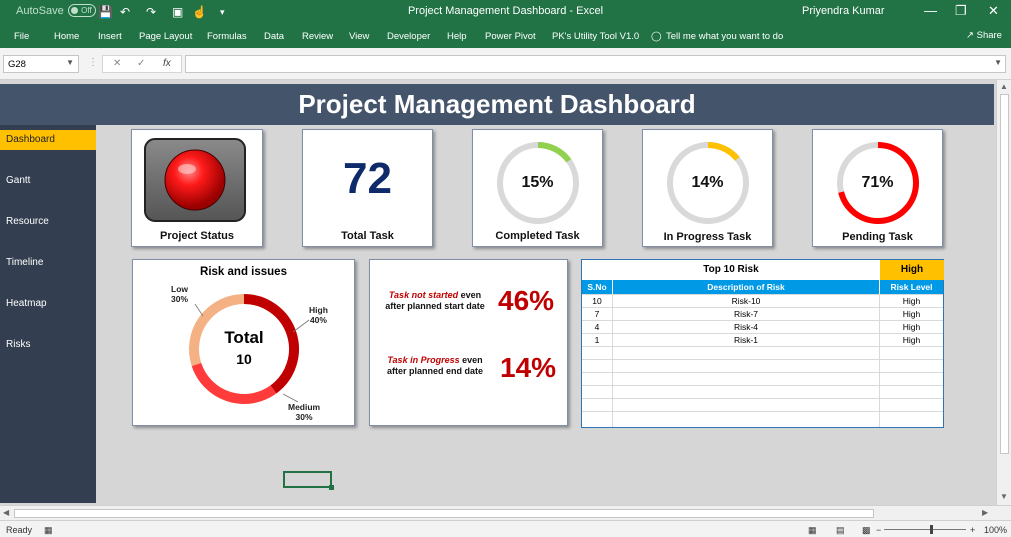  What do you see at coordinates (423, 360) in the screenshot?
I see `in-progress-highlight: Task in Progress` at bounding box center [423, 360].